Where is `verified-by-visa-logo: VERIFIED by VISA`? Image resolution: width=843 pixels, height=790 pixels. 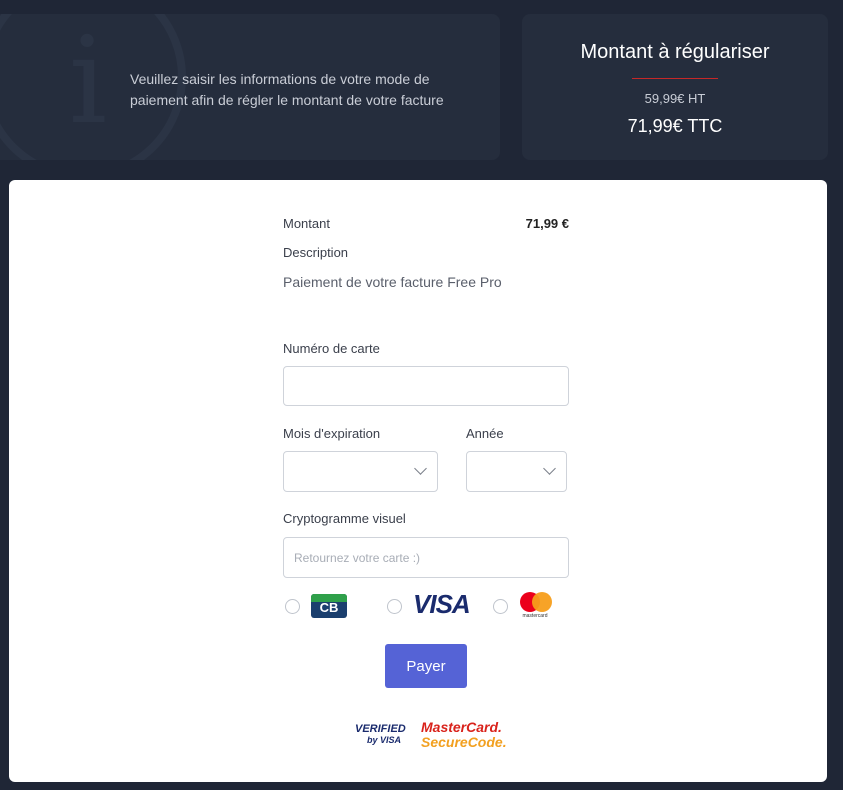 verified-by-visa-logo: VERIFIED by VISA is located at coordinates (380, 734).